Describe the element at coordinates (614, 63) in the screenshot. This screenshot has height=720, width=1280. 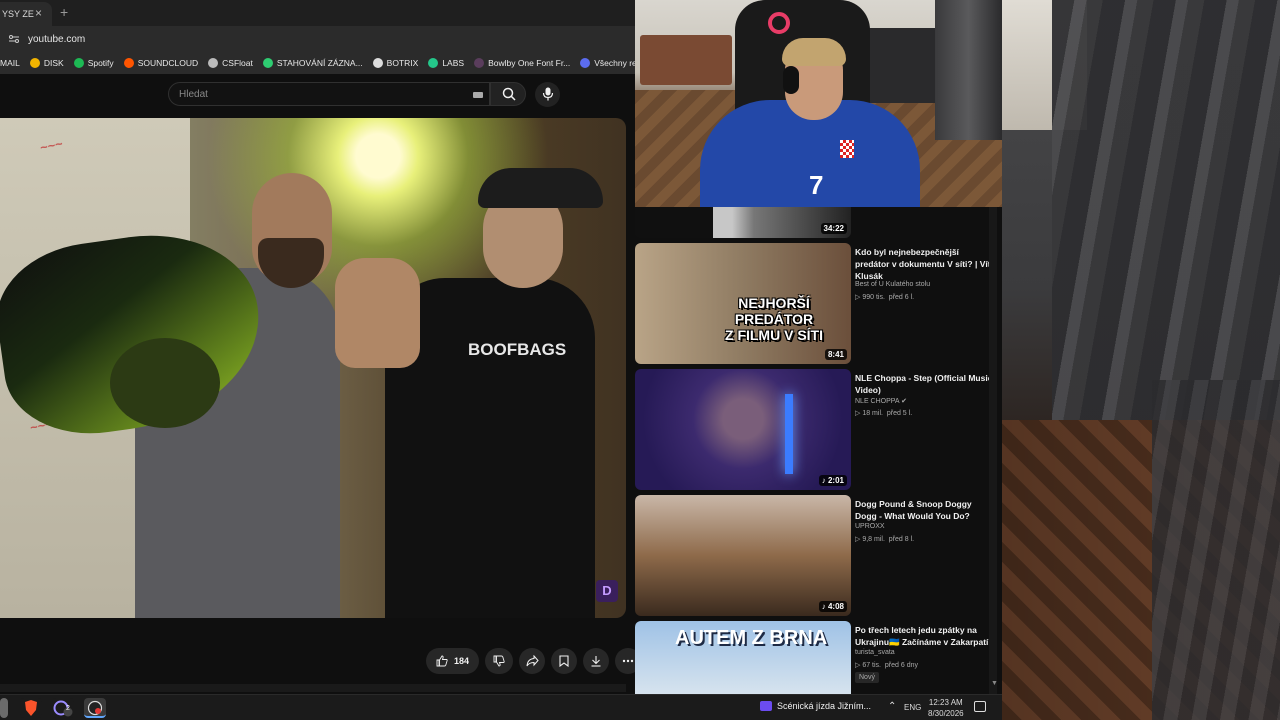
I see `bookmark-label: Všechny recenze` at that location.